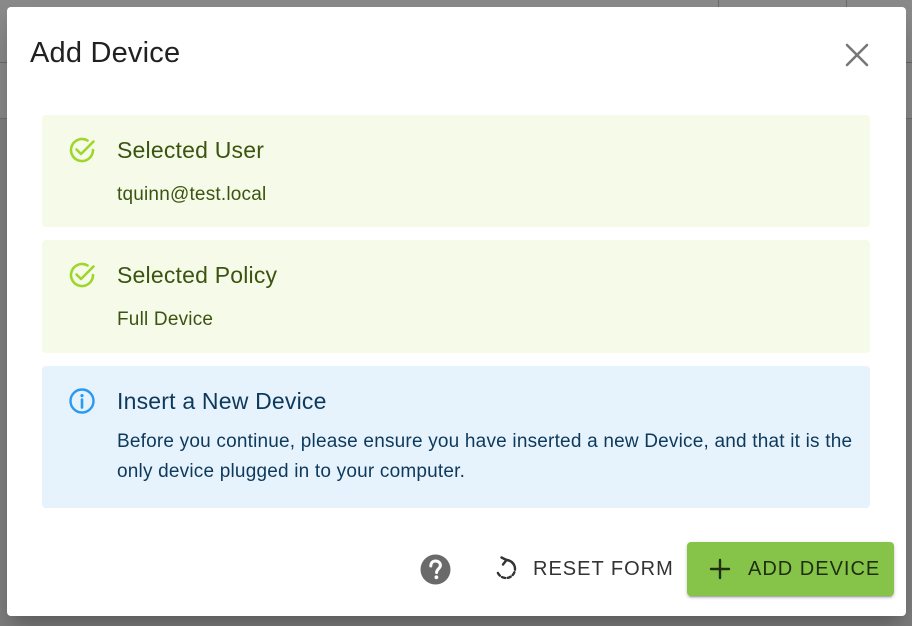 This screenshot has width=912, height=626. I want to click on help-circle-icon, so click(435, 569).